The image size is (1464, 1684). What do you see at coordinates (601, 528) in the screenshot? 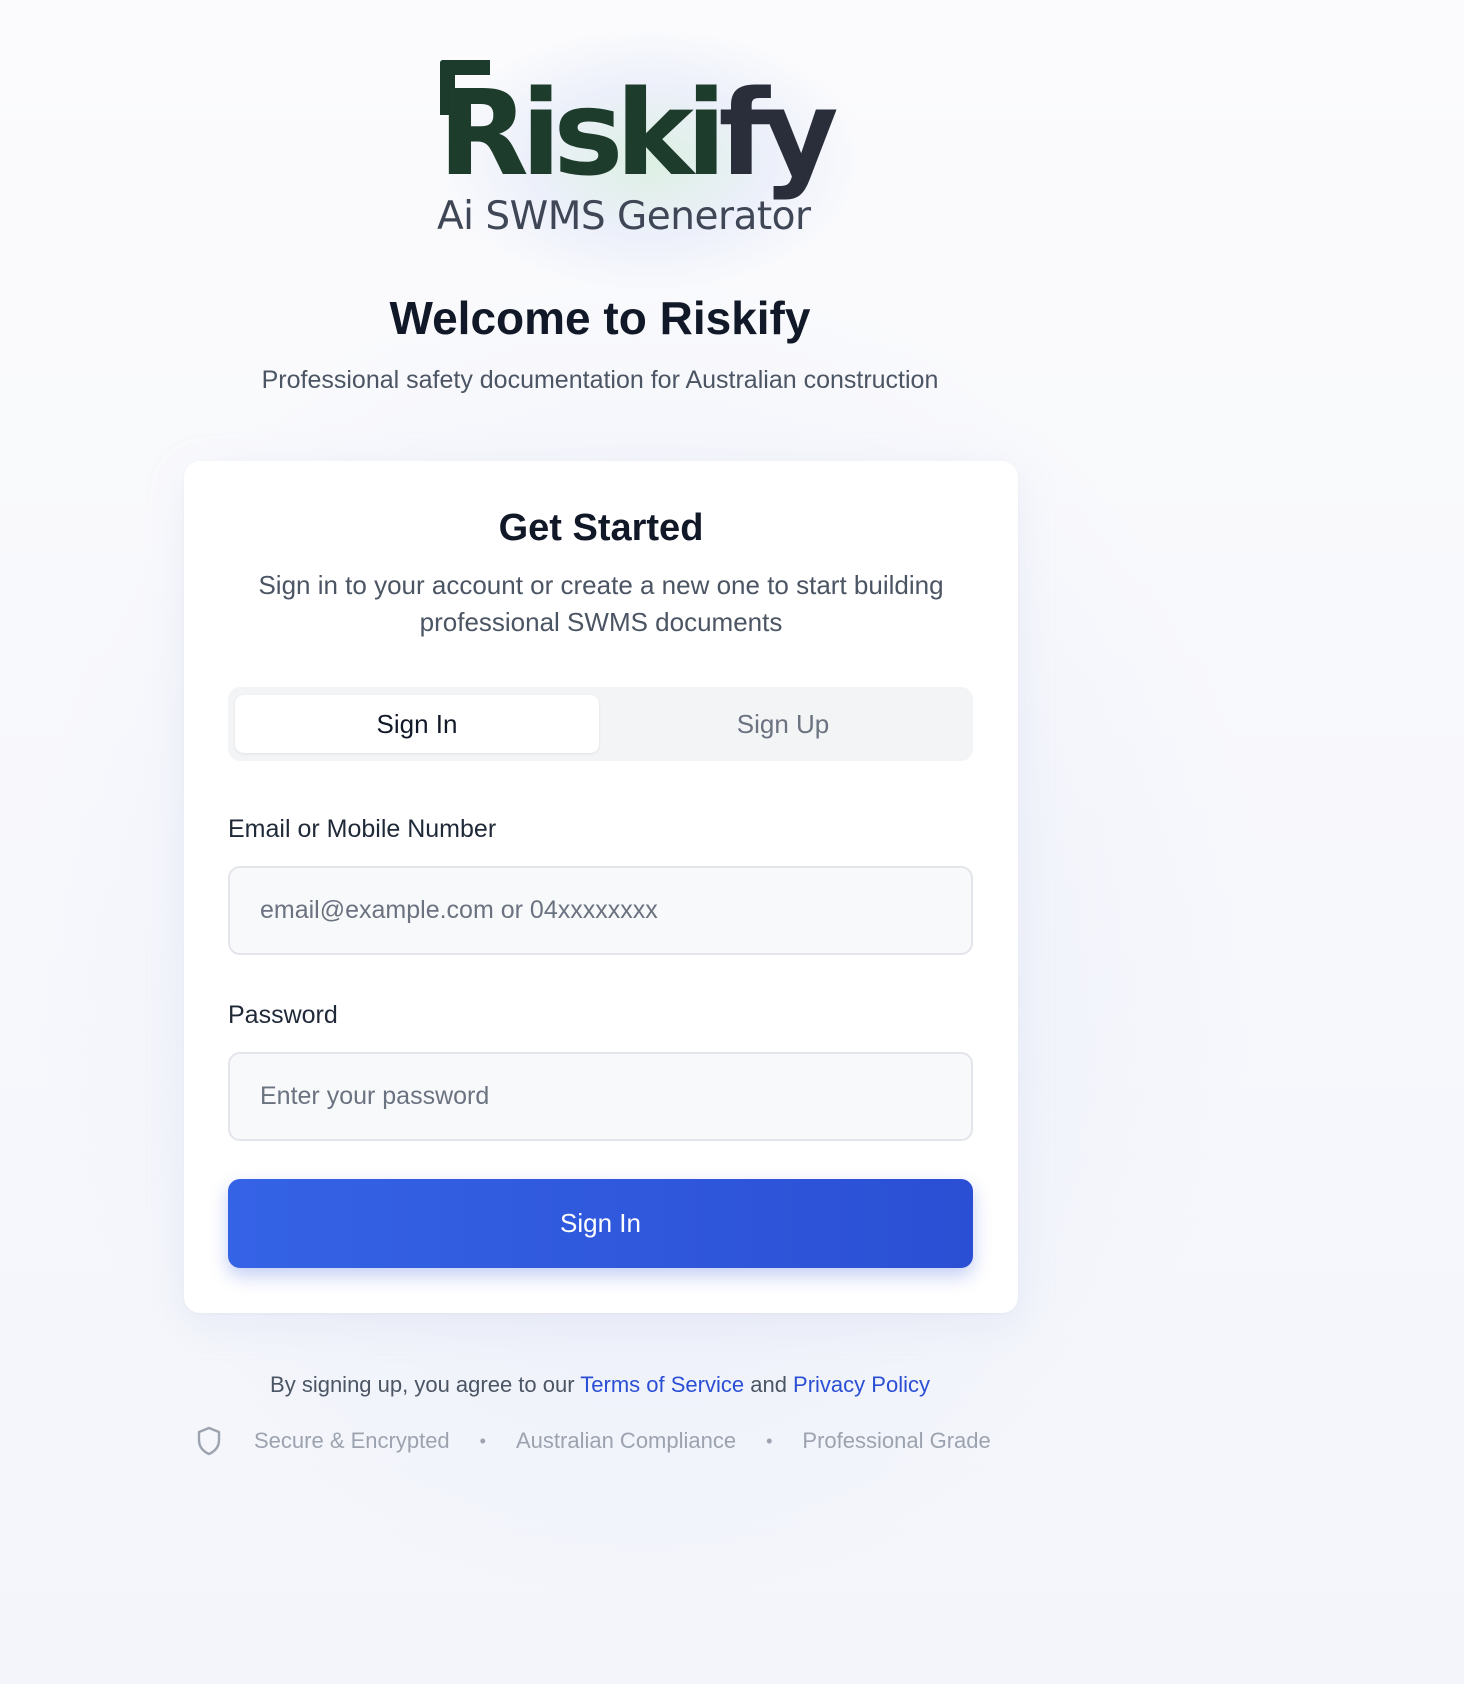
I see `card-title: Get Started` at bounding box center [601, 528].